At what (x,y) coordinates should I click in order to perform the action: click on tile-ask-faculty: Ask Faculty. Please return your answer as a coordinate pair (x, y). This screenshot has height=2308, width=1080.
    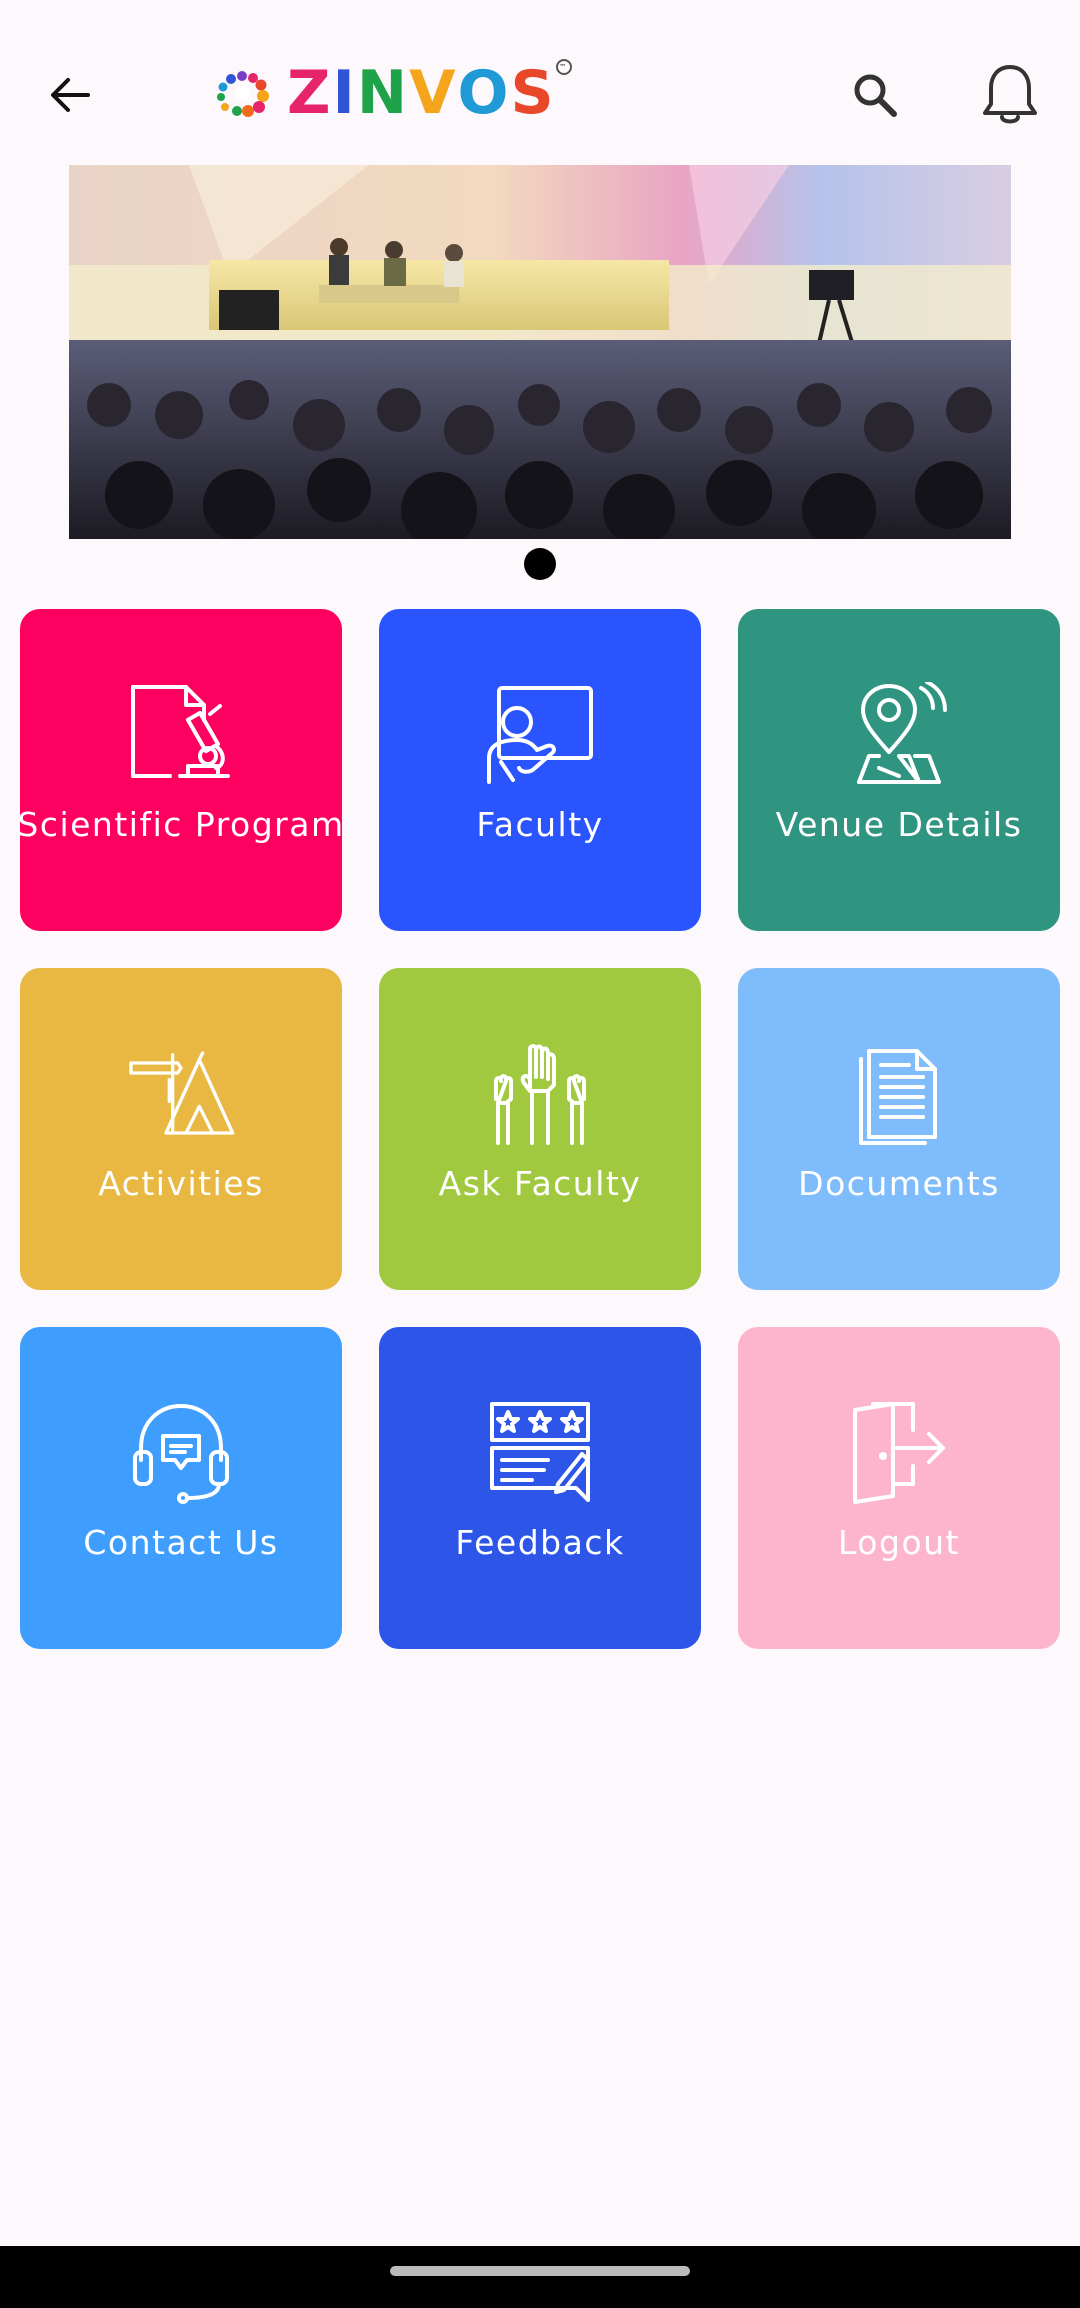
    Looking at the image, I should click on (540, 1129).